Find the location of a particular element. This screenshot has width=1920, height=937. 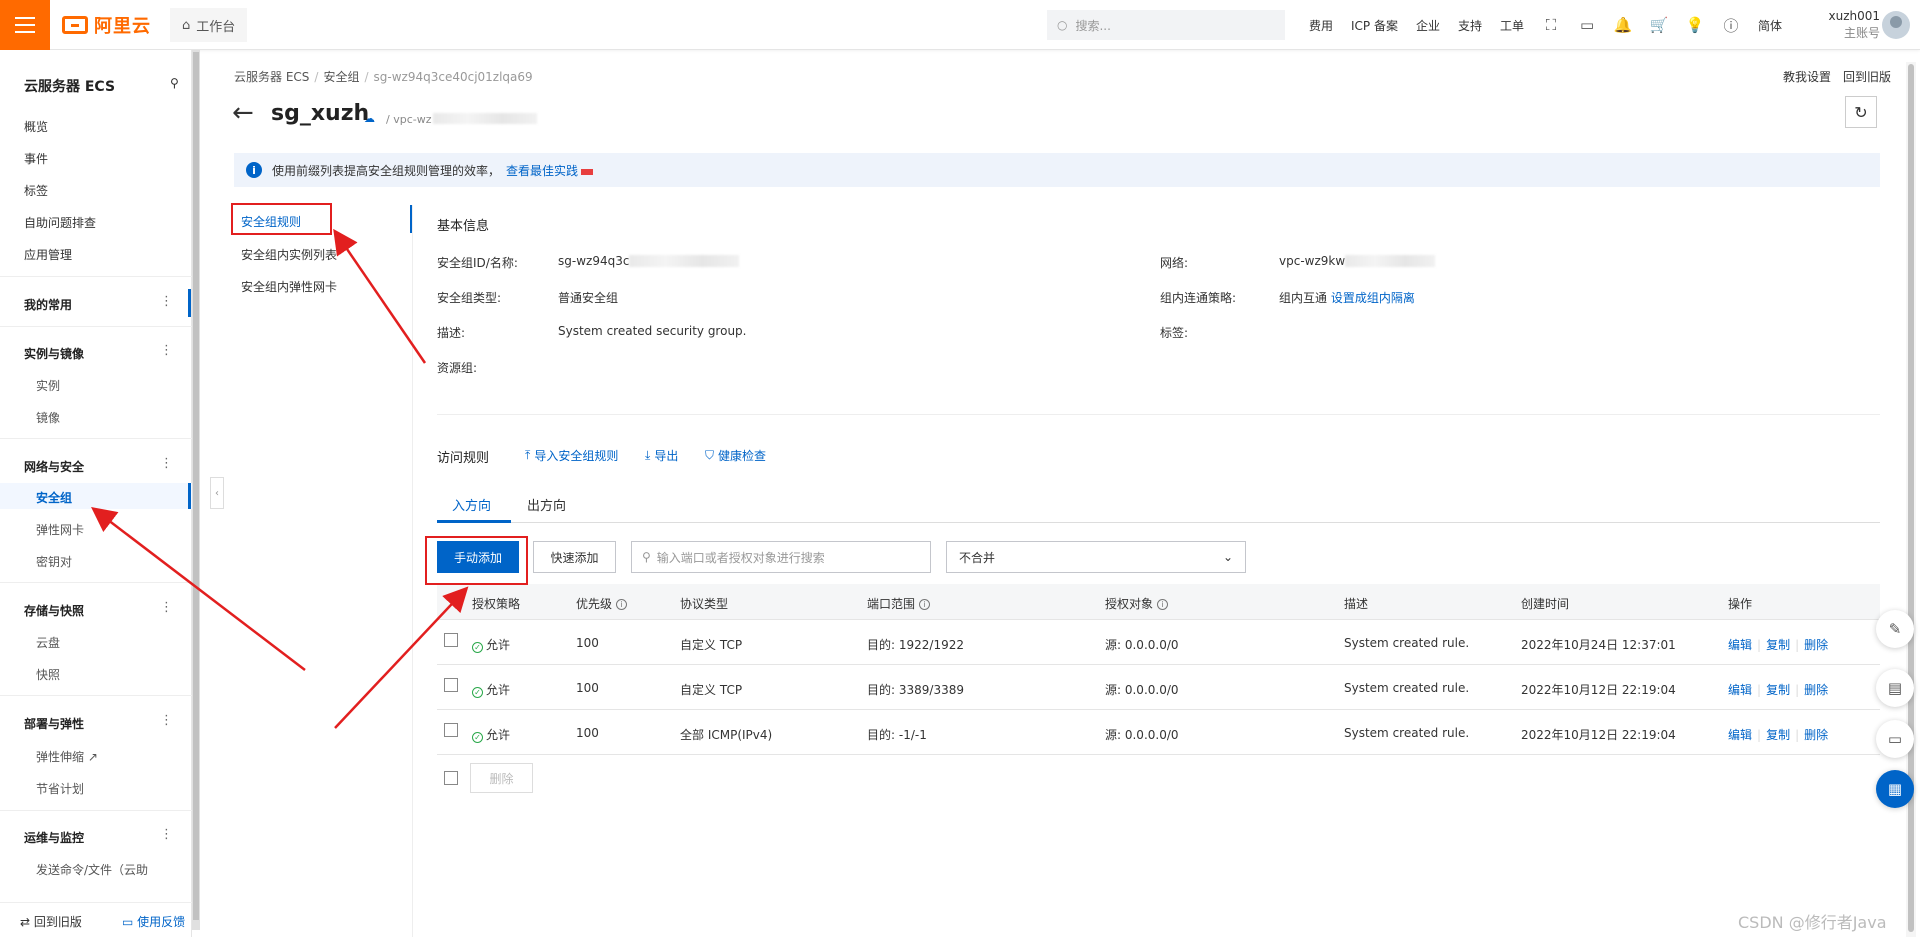

sidebar-item-disk: 云盘 is located at coordinates (48, 642).